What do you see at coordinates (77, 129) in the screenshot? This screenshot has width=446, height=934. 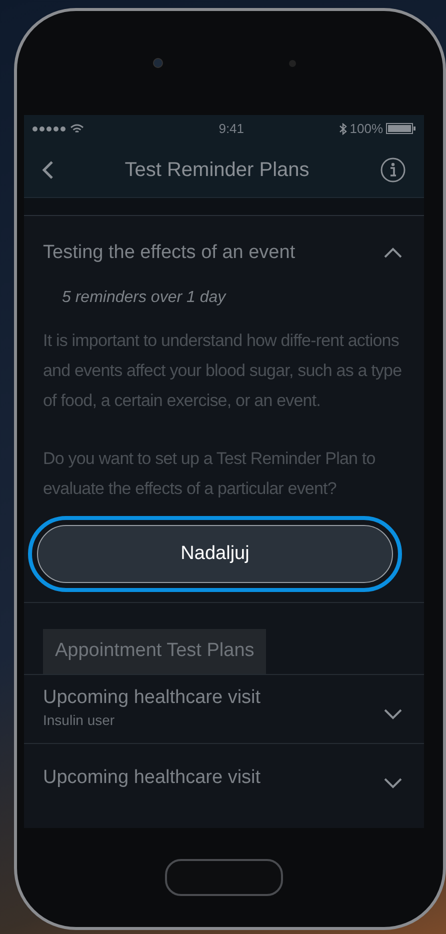 I see `wifi-icon` at bounding box center [77, 129].